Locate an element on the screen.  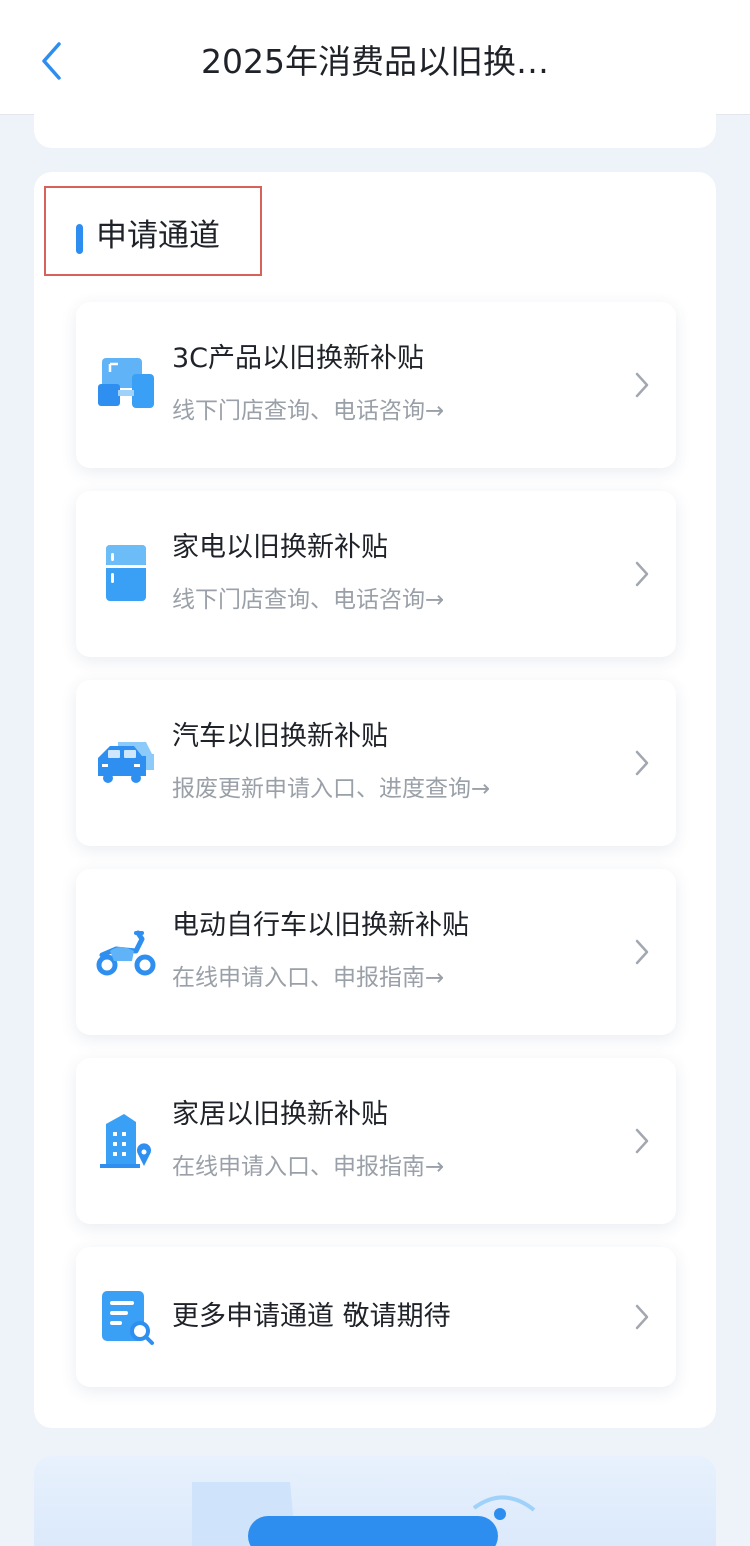
chevron-left-icon is located at coordinates (51, 61).